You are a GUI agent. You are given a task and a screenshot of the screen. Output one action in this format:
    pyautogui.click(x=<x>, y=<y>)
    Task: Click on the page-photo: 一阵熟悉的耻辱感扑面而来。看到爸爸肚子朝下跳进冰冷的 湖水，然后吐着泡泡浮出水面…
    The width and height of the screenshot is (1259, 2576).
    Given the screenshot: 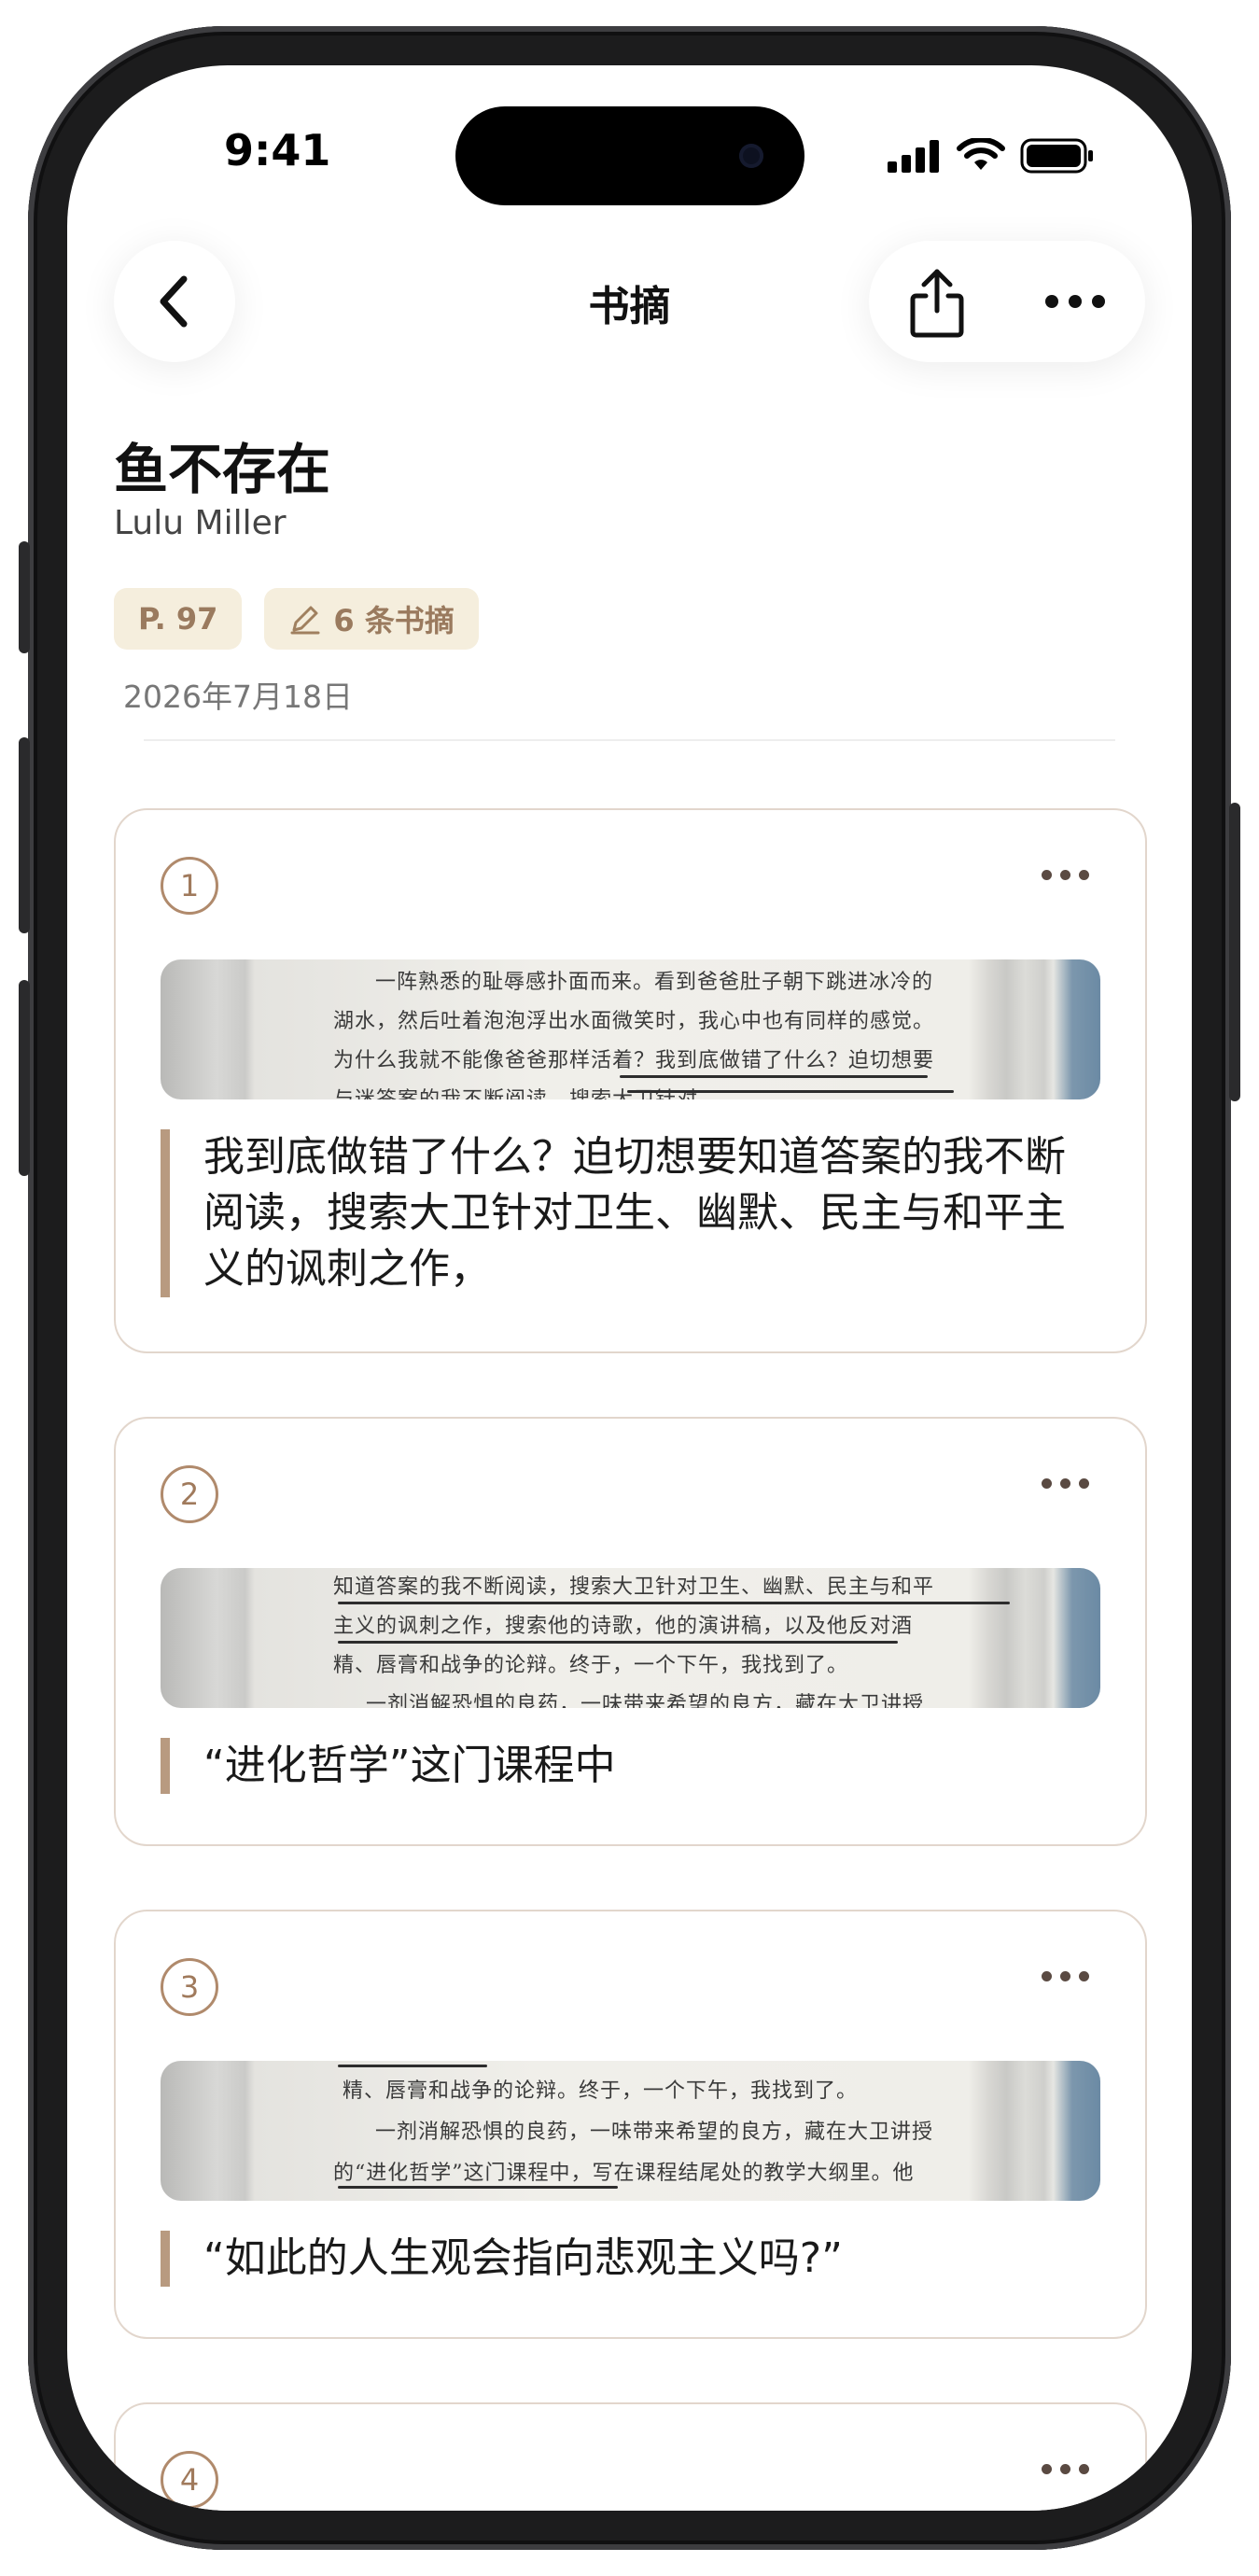 What is the action you would take?
    pyautogui.click(x=630, y=1029)
    